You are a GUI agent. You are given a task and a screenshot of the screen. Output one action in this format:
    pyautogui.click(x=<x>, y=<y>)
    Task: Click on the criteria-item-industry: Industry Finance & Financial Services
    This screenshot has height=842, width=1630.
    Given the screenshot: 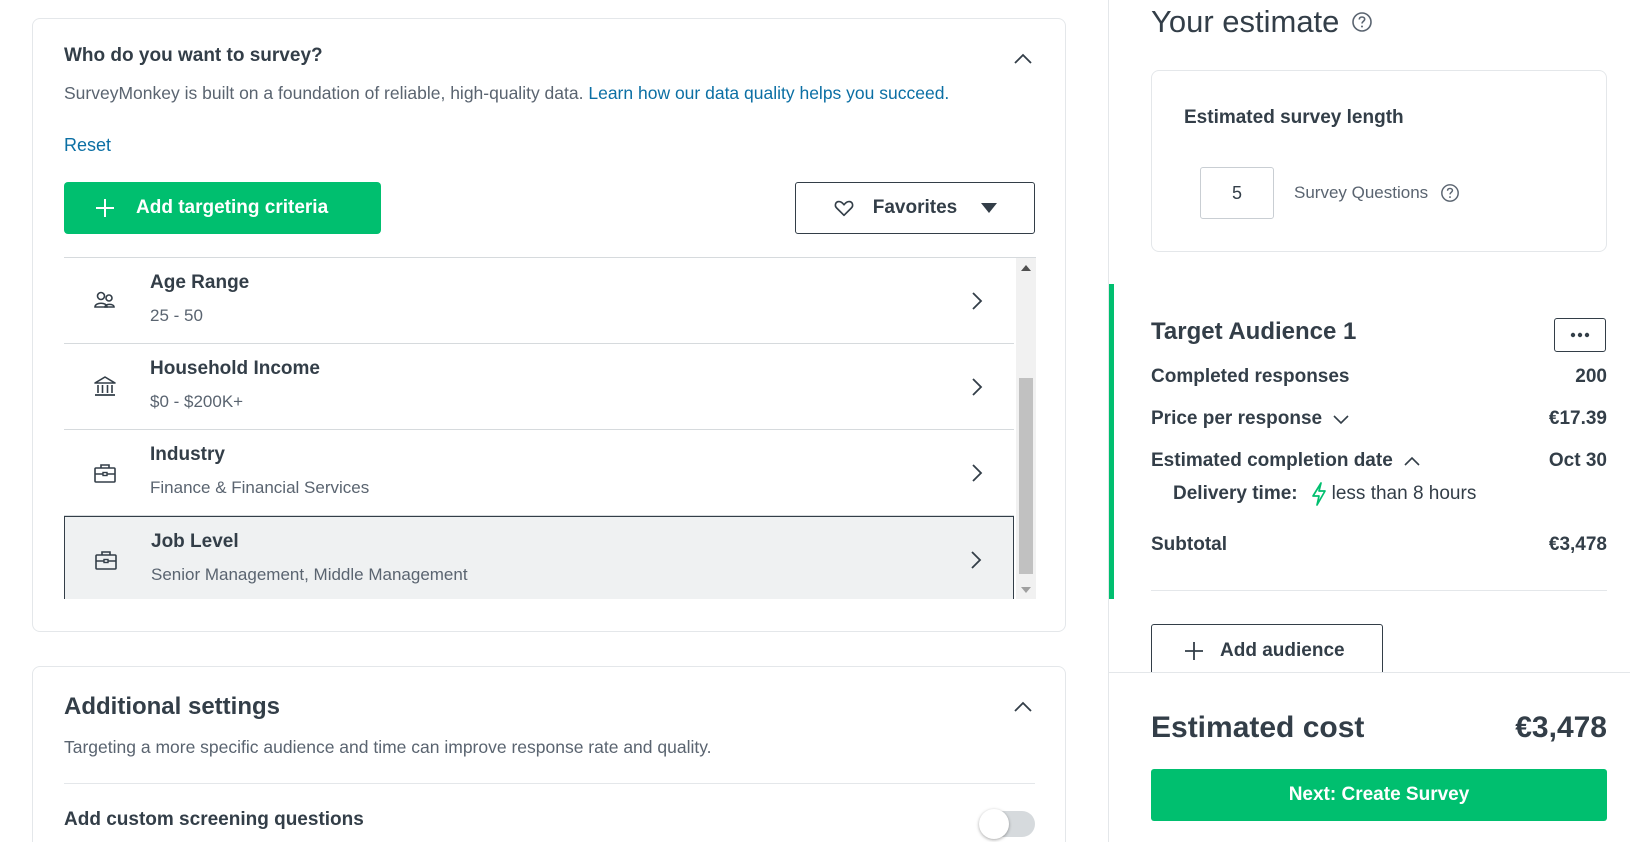 What is the action you would take?
    pyautogui.click(x=539, y=473)
    